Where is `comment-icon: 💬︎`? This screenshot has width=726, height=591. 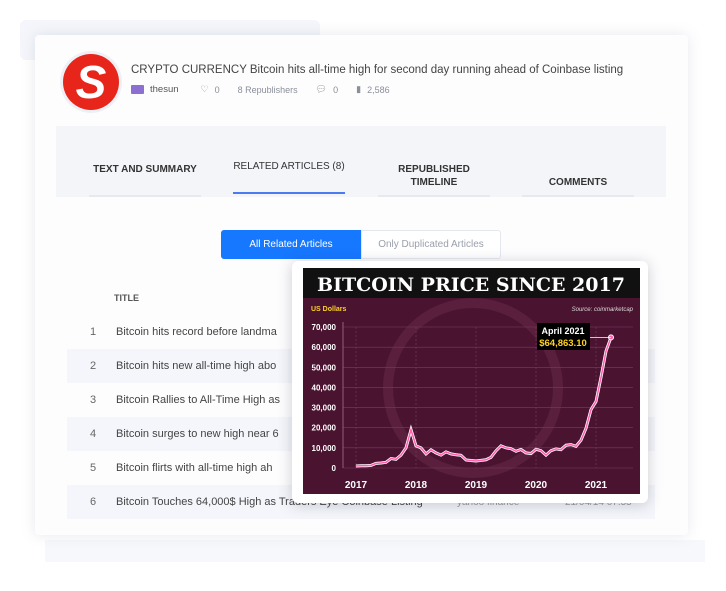
comment-icon: 💬︎ is located at coordinates (321, 89).